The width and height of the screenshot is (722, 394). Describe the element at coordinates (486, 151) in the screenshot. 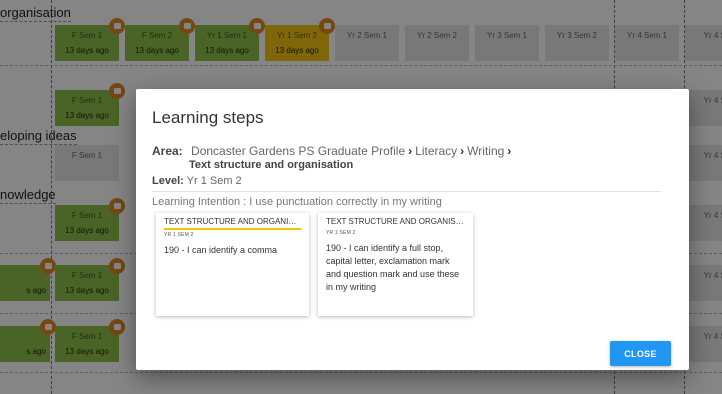

I see `breadcrumb-item: Writing` at that location.